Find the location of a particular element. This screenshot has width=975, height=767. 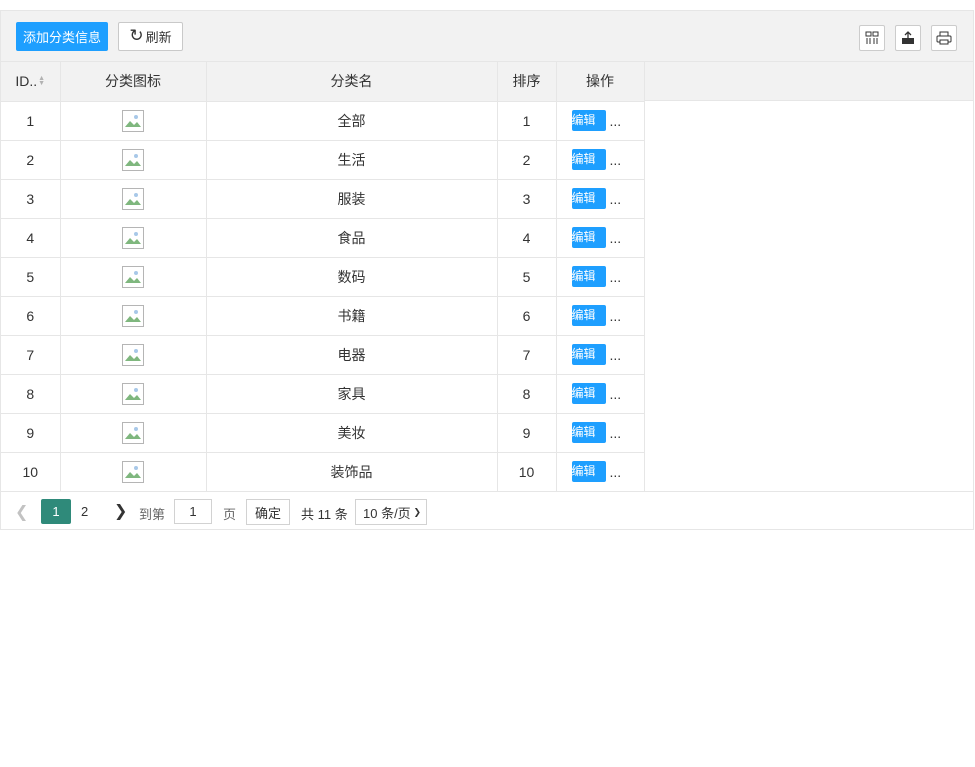

page-button: 2 is located at coordinates (84, 511).